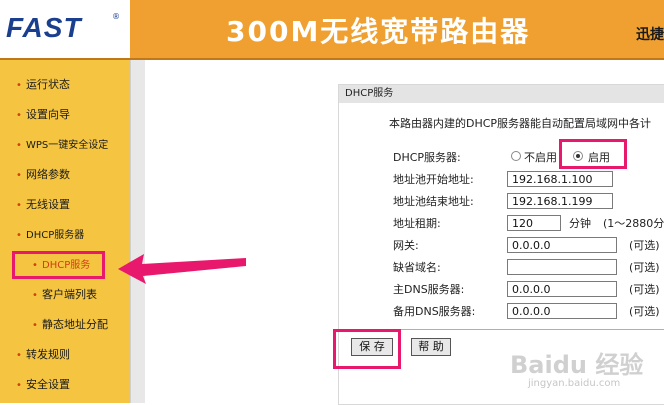 Image resolution: width=664 pixels, height=405 pixels. I want to click on lease-label: 地址租期:, so click(417, 223).